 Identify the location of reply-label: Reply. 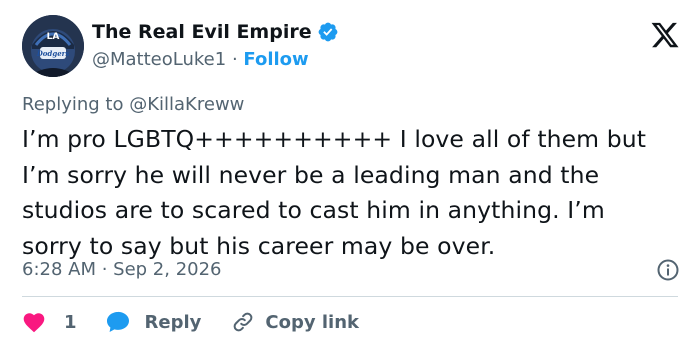
(173, 322).